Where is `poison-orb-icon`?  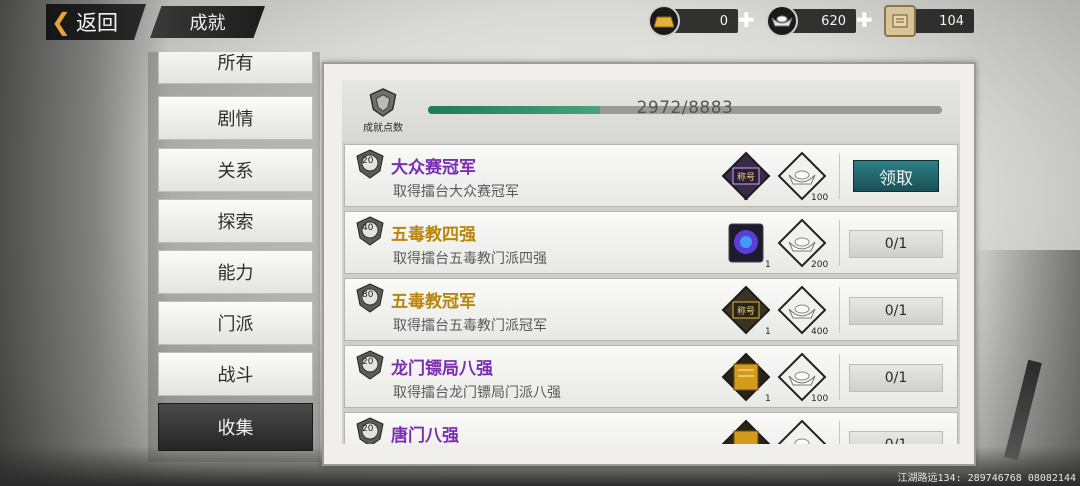 poison-orb-icon is located at coordinates (746, 243).